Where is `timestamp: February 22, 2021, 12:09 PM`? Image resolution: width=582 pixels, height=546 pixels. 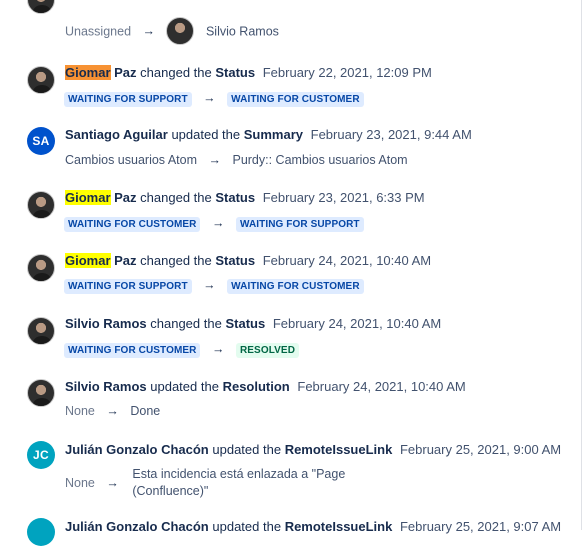 timestamp: February 22, 2021, 12:09 PM is located at coordinates (347, 72).